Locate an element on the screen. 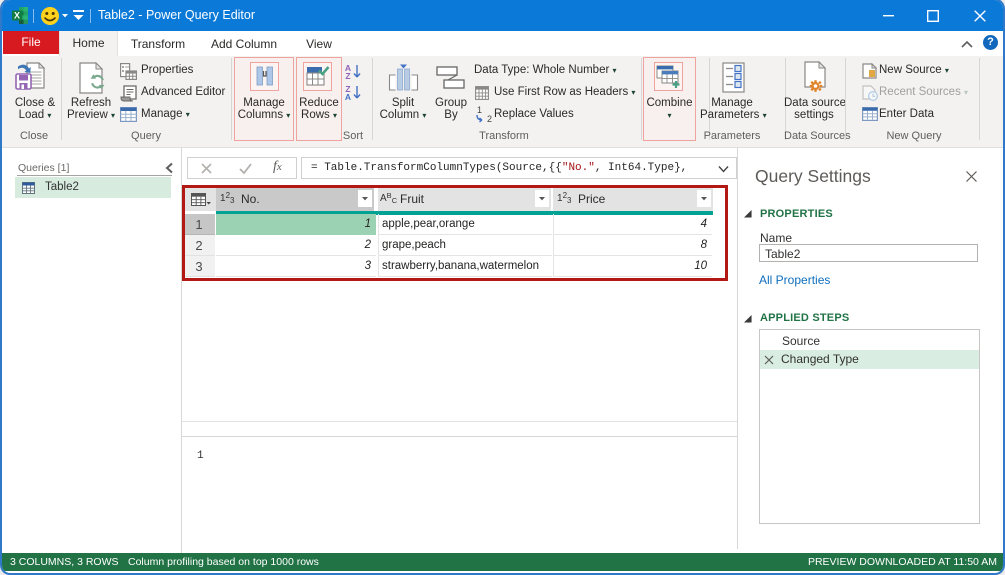  svg-text: A is located at coordinates (348, 96).